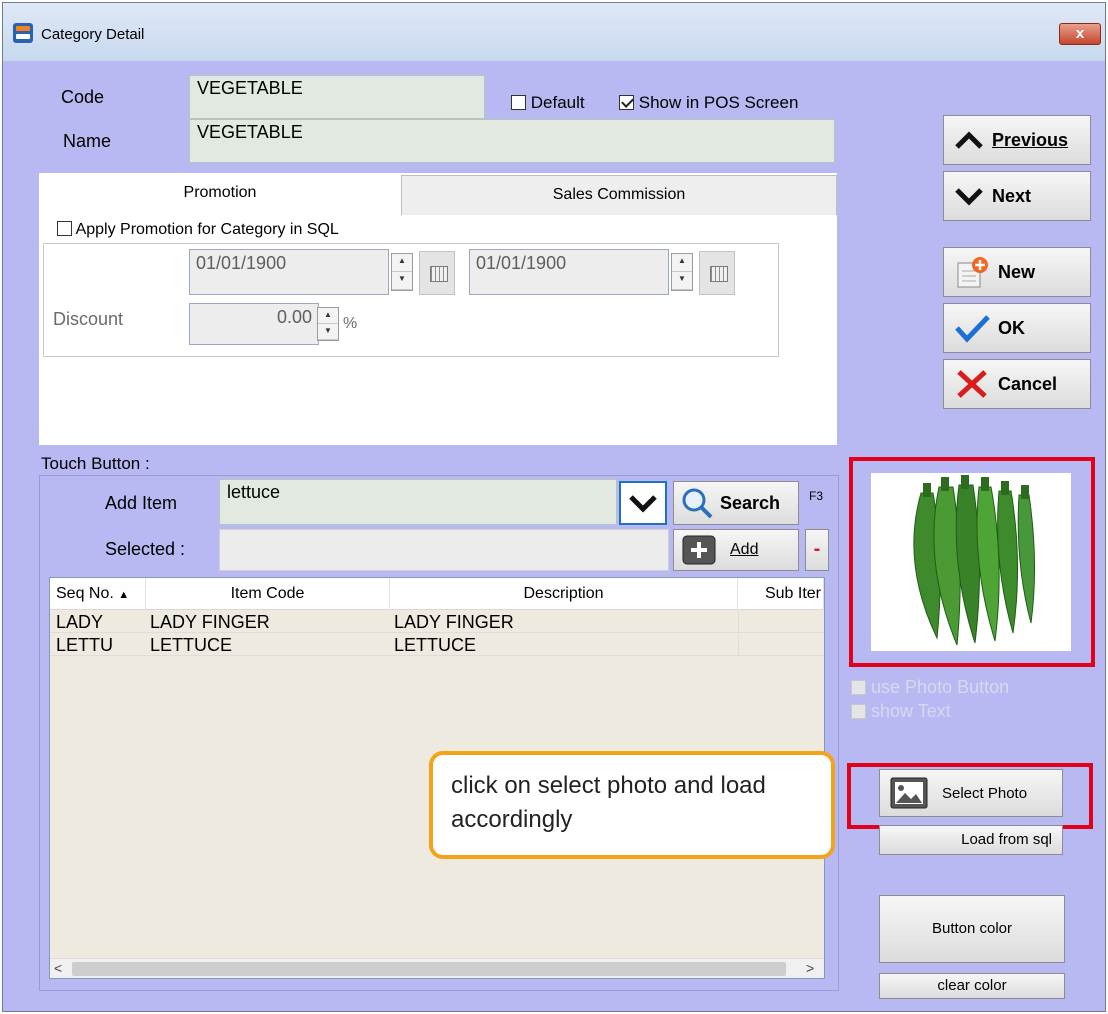  What do you see at coordinates (95, 463) in the screenshot?
I see `touch-button-label: Touch Button :` at bounding box center [95, 463].